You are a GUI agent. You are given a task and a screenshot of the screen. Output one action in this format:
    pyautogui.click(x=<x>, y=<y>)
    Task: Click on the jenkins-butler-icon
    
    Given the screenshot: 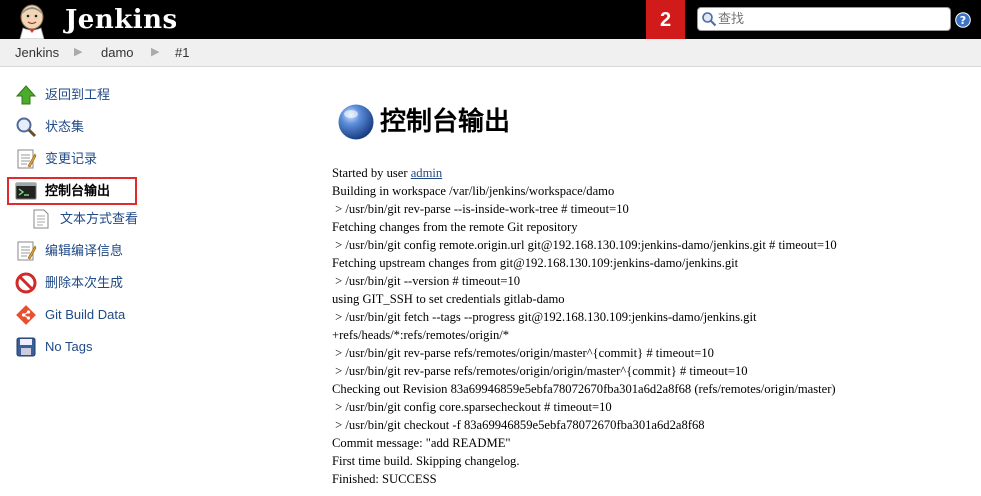 What is the action you would take?
    pyautogui.click(x=32, y=21)
    